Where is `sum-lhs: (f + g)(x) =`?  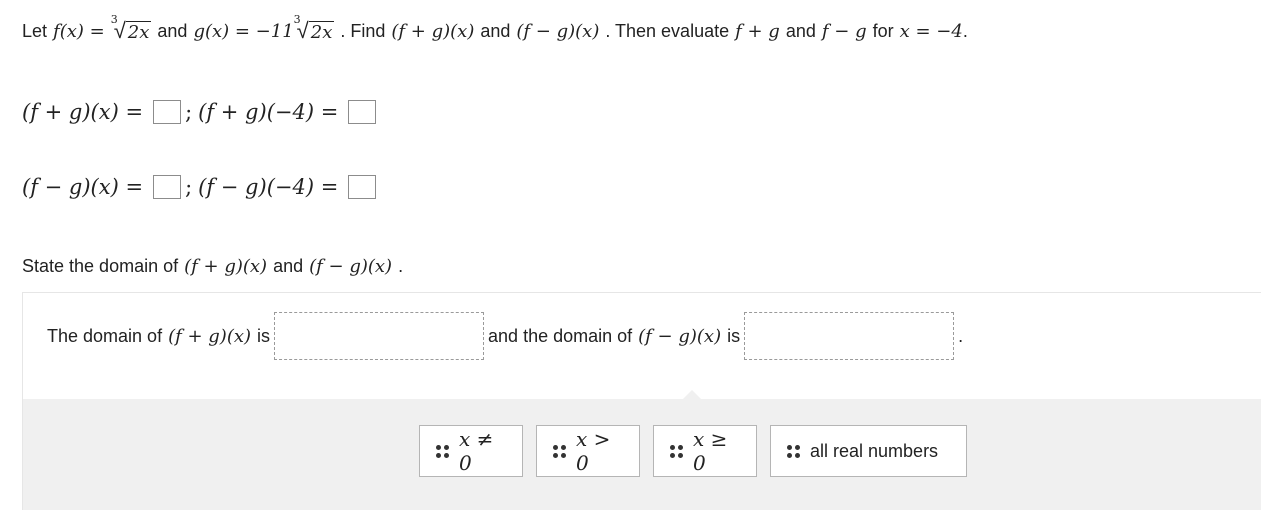 sum-lhs: (f + g)(x) = is located at coordinates (83, 112).